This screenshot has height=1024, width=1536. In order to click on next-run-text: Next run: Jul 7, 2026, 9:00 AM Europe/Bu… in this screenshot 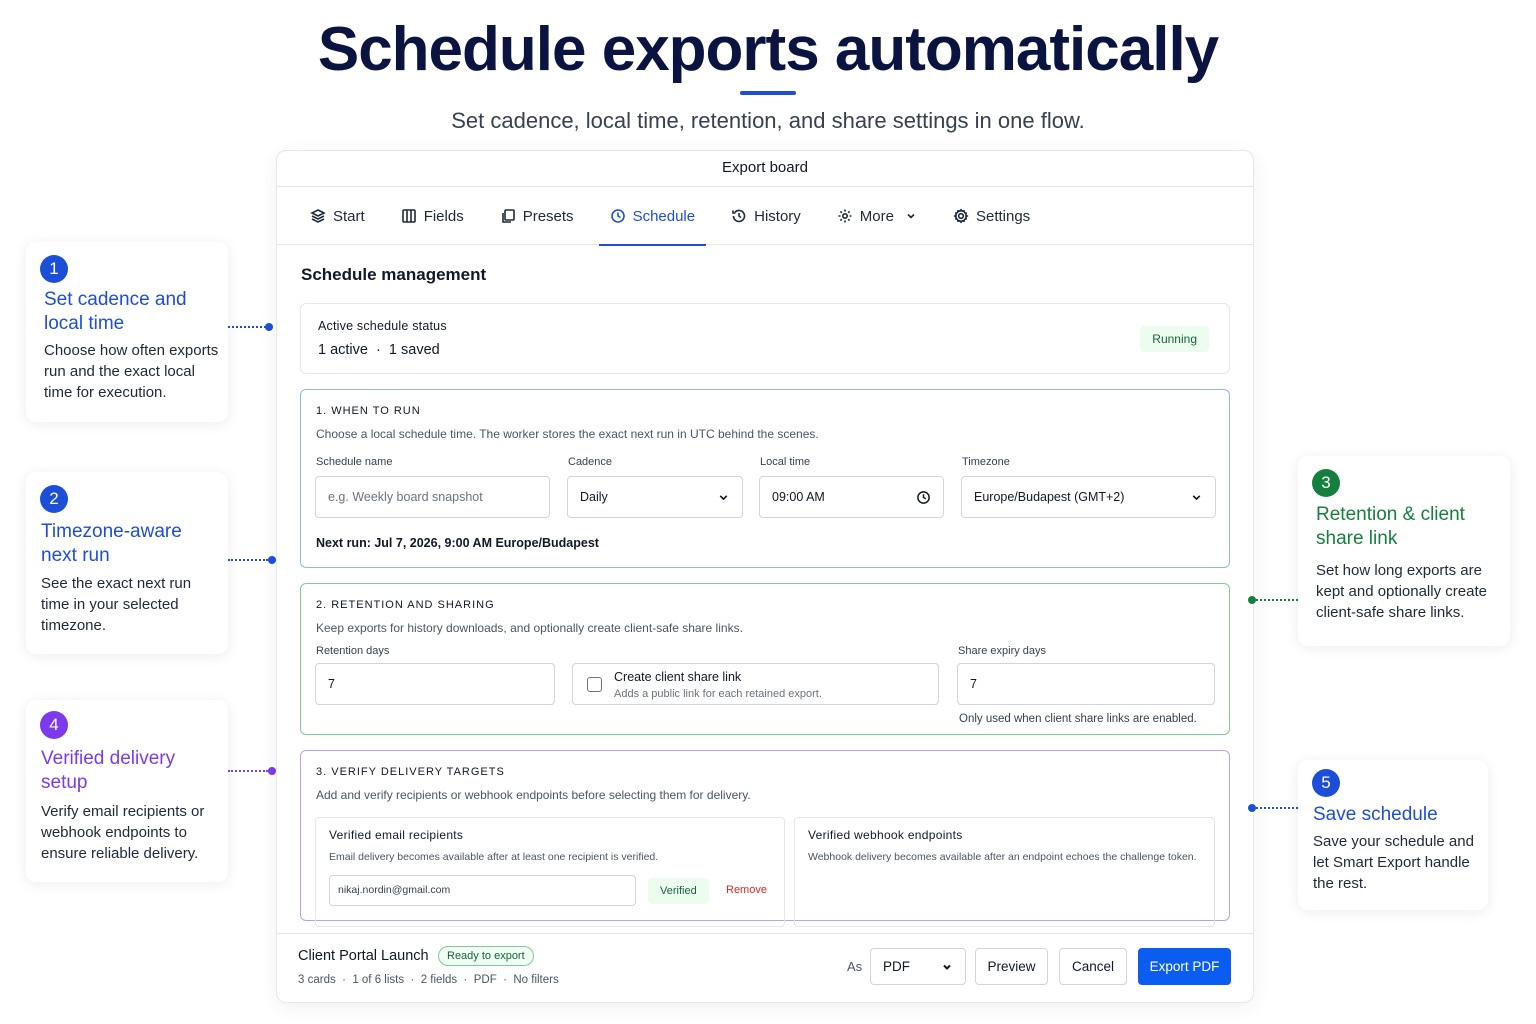, I will do `click(457, 543)`.